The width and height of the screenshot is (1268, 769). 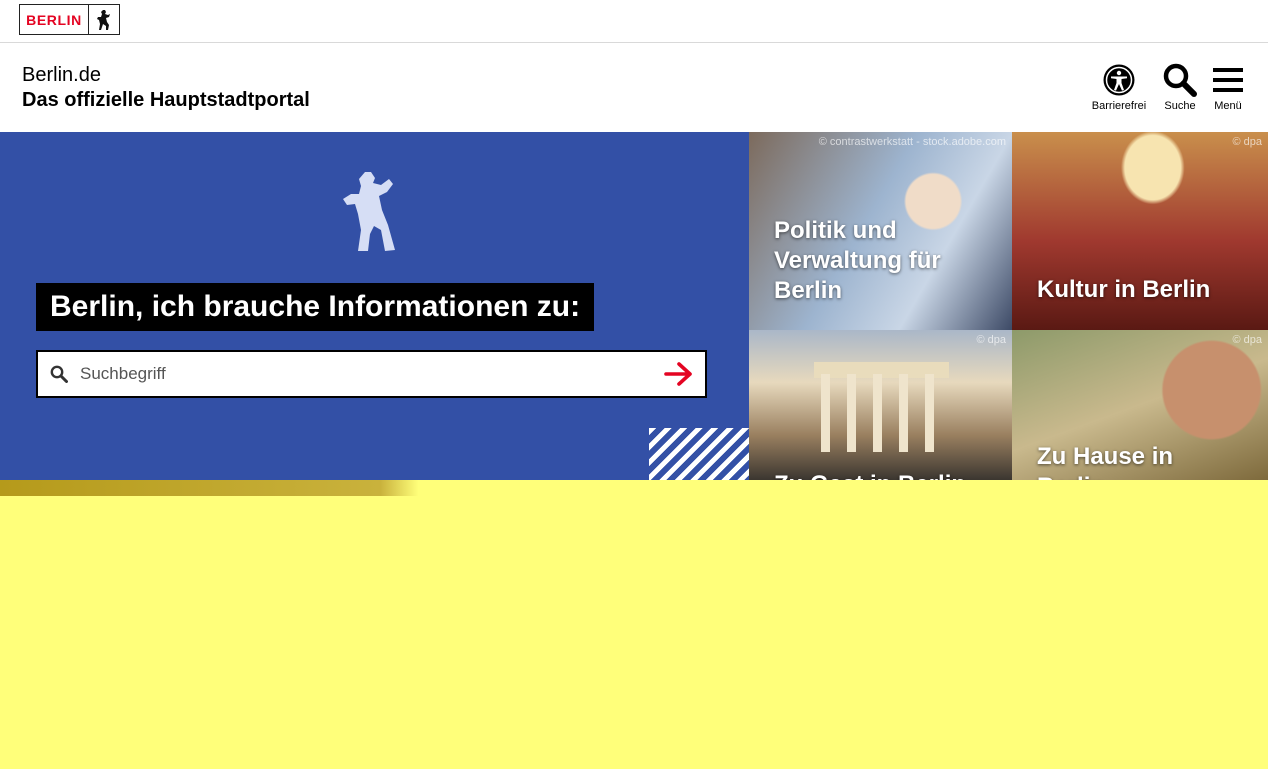 I want to click on loading-strip, so click(x=634, y=488).